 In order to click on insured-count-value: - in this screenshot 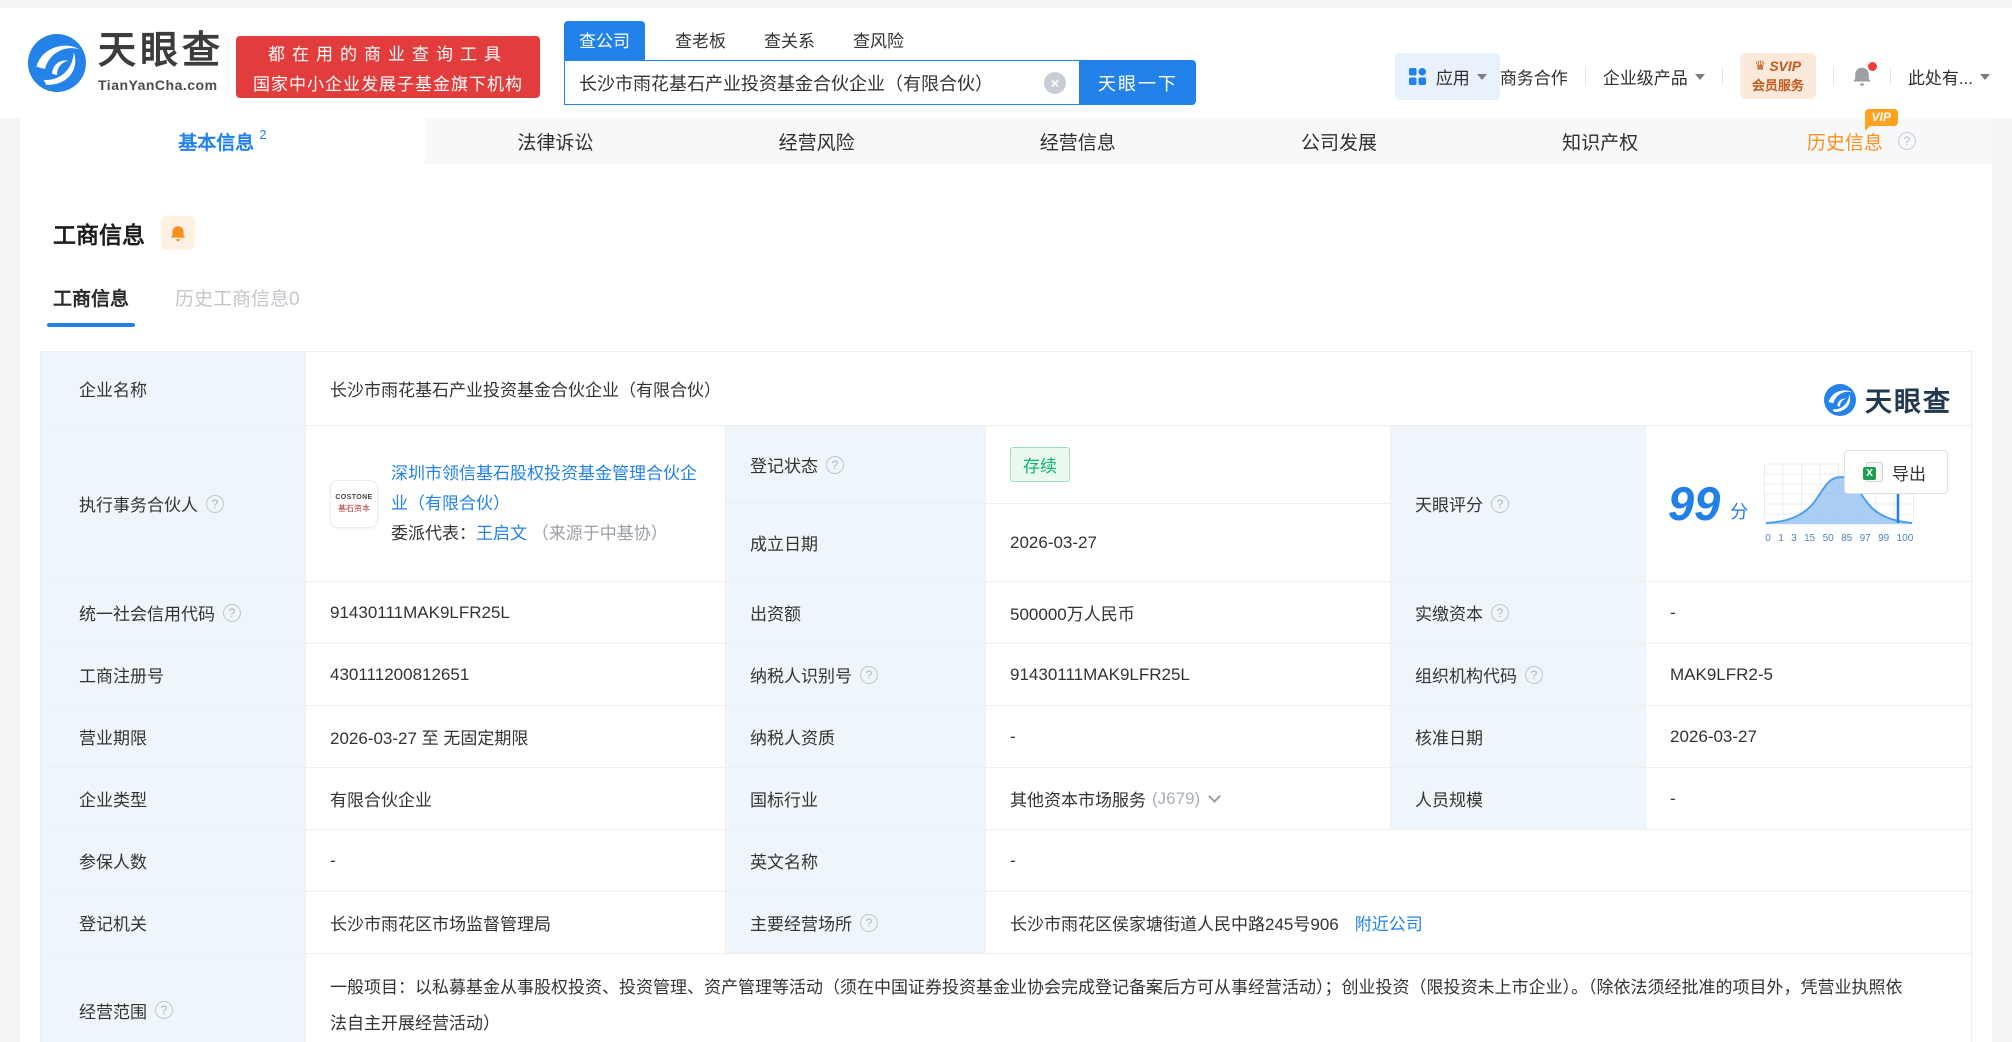, I will do `click(516, 860)`.